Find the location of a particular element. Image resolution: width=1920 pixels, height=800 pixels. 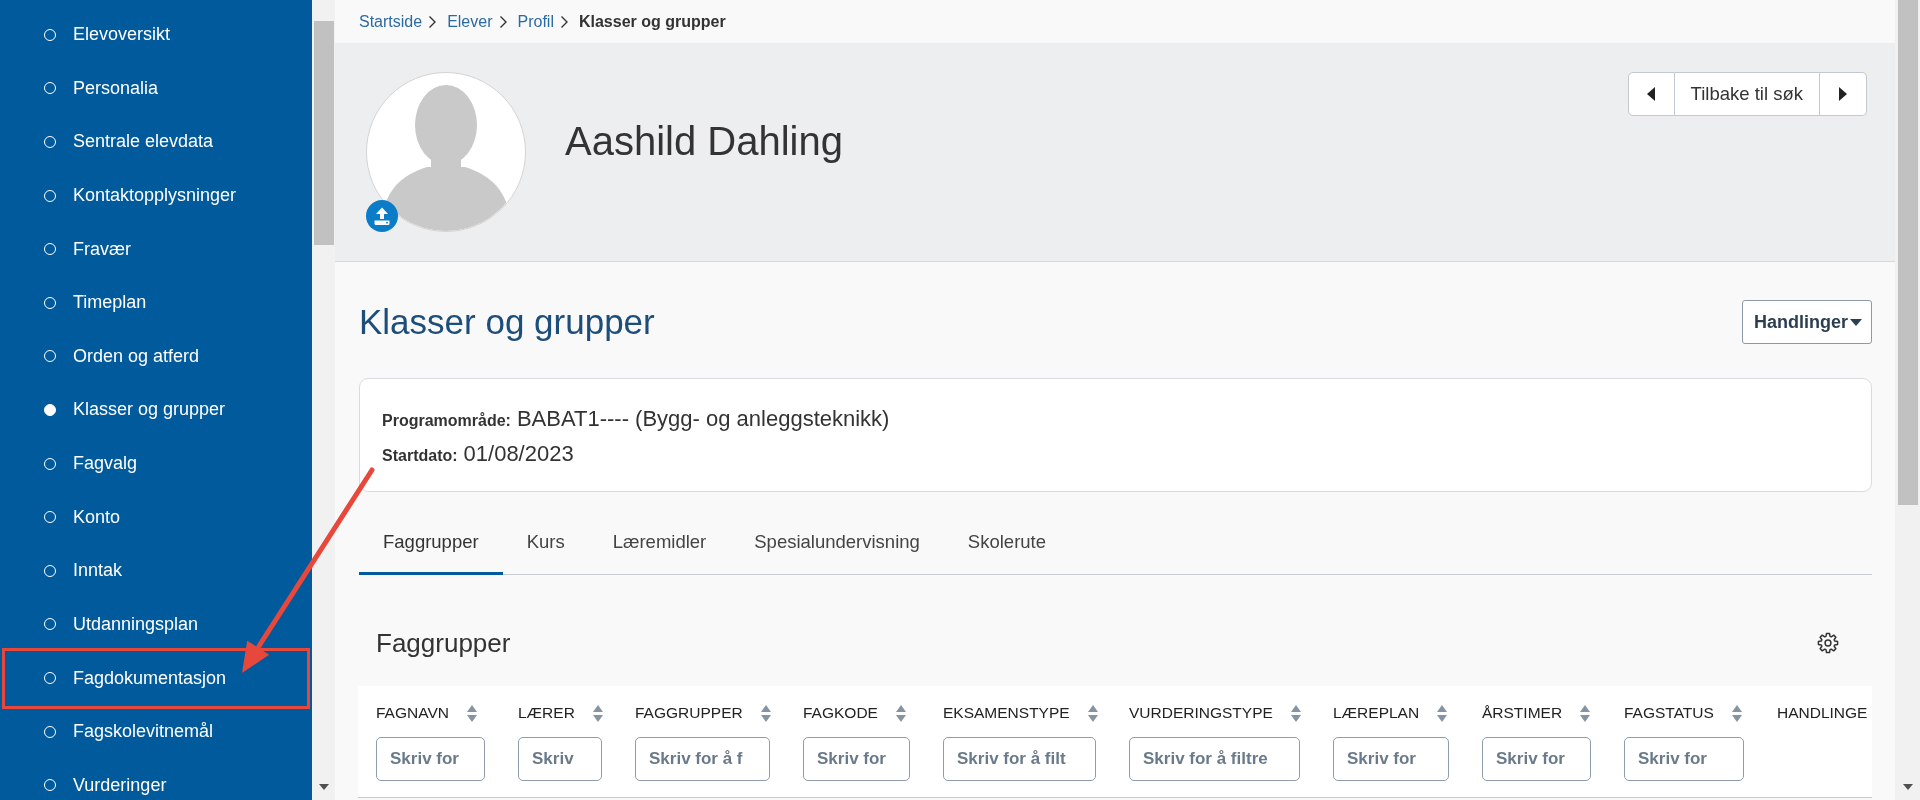

filter-field: Skriv for å f is located at coordinates (702, 759).